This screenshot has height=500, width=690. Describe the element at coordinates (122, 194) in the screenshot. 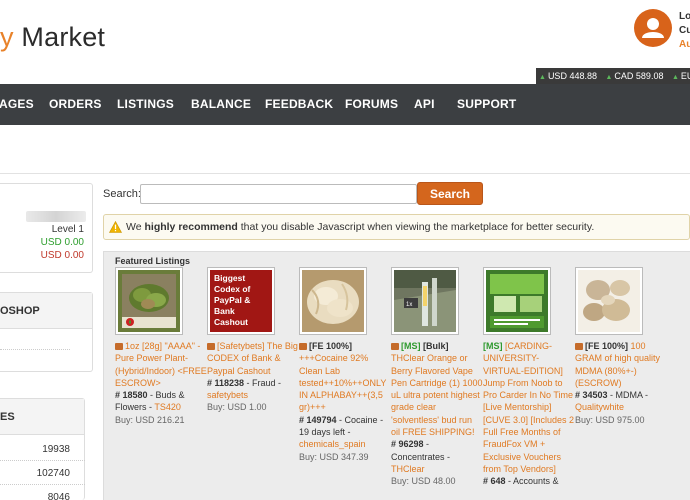

I see `search-label: Search:` at that location.